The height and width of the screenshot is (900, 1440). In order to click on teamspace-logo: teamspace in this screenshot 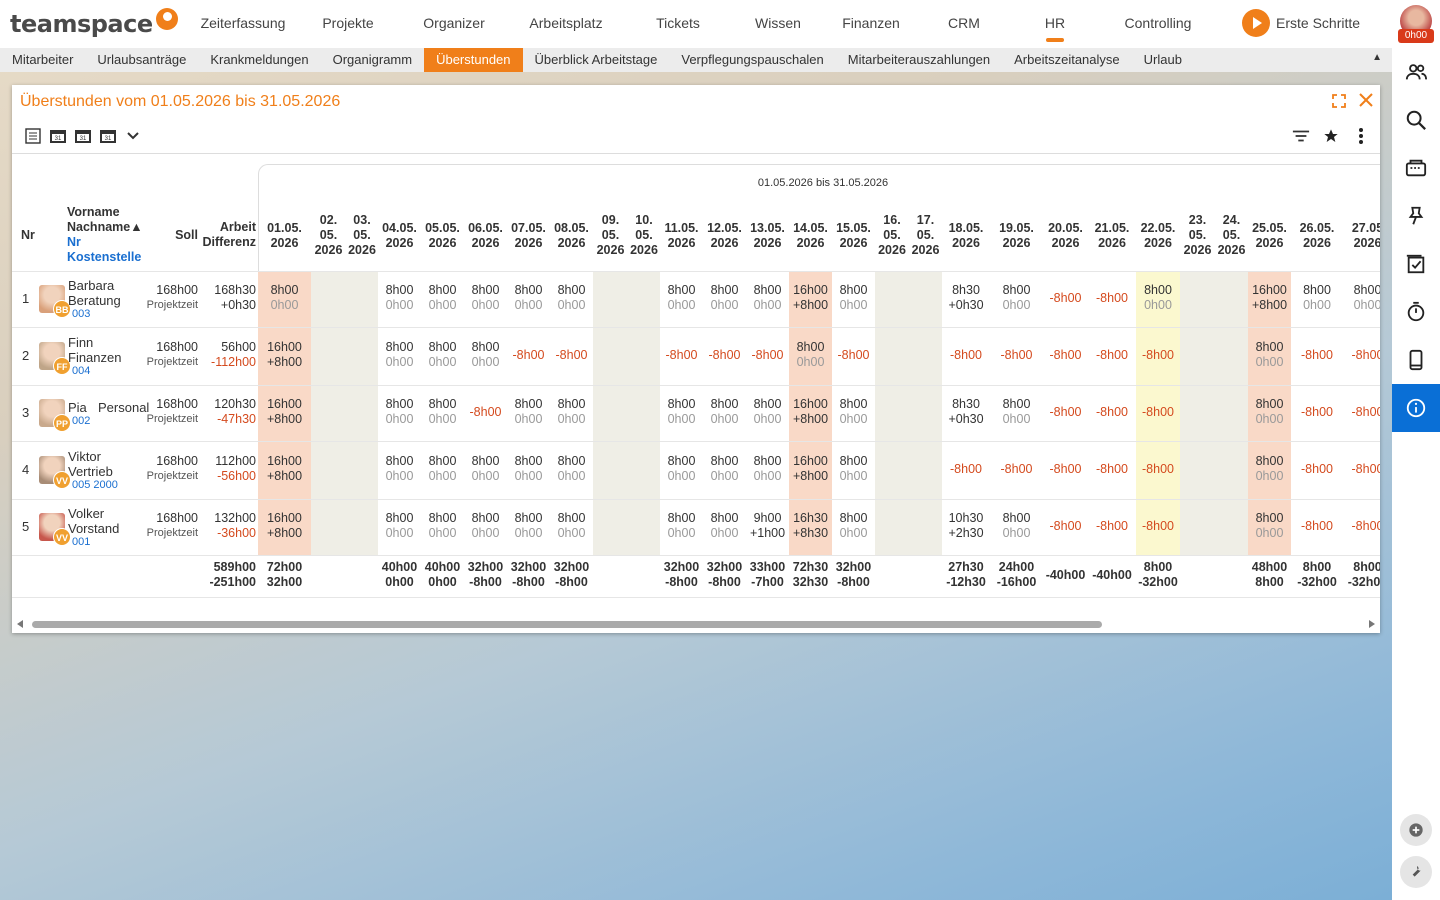, I will do `click(96, 24)`.